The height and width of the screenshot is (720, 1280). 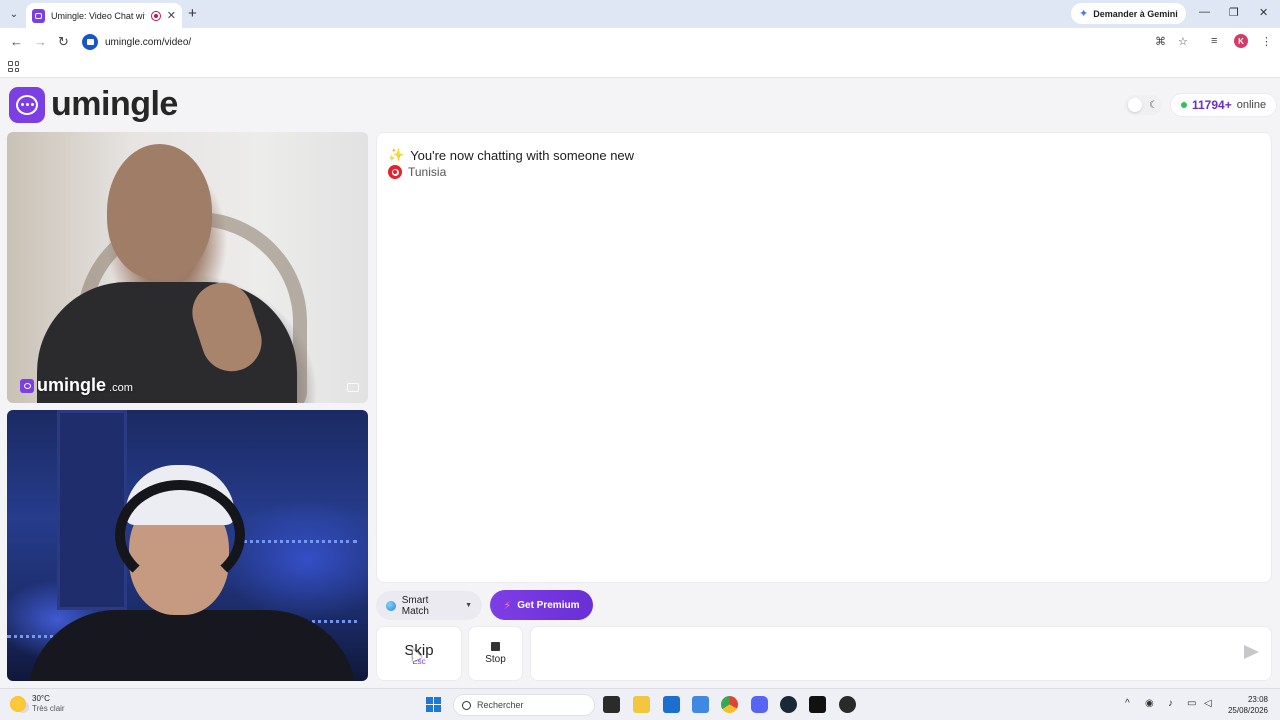 I want to click on bolt-icon: ⚡, so click(x=507, y=605).